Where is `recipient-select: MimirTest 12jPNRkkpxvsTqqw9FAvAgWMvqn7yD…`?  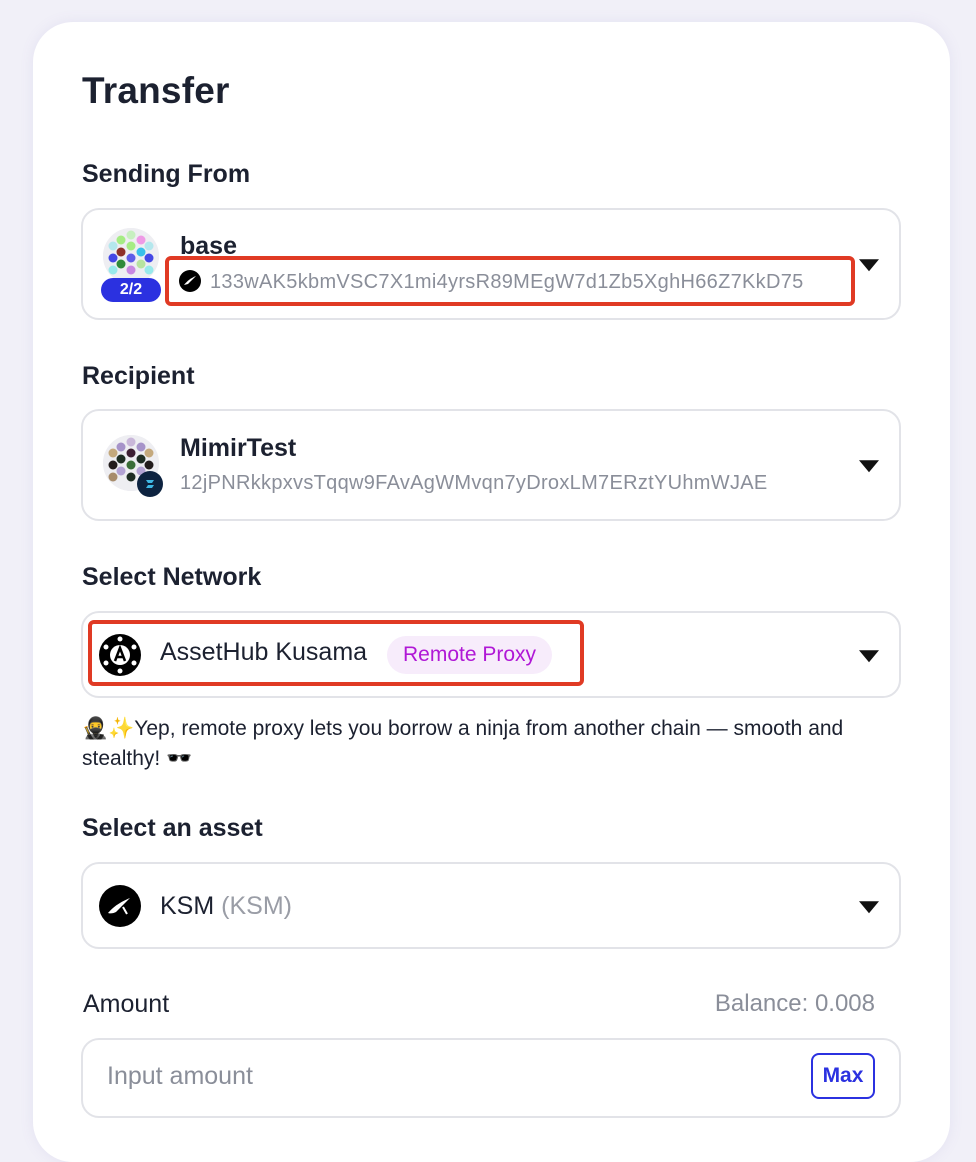
recipient-select: MimirTest 12jPNRkkpxvsTqqw9FAvAgWMvqn7yD… is located at coordinates (491, 465).